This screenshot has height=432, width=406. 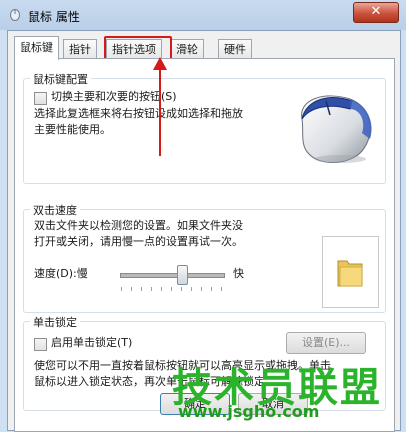 I want to click on watermark-url: www.jsgho.com, so click(x=249, y=411).